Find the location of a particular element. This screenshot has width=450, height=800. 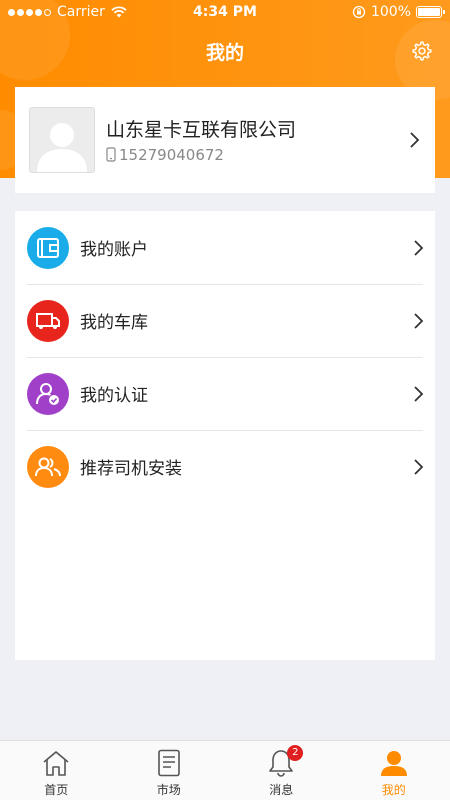

company-name: 山东星卡互联有限公司 is located at coordinates (201, 129).